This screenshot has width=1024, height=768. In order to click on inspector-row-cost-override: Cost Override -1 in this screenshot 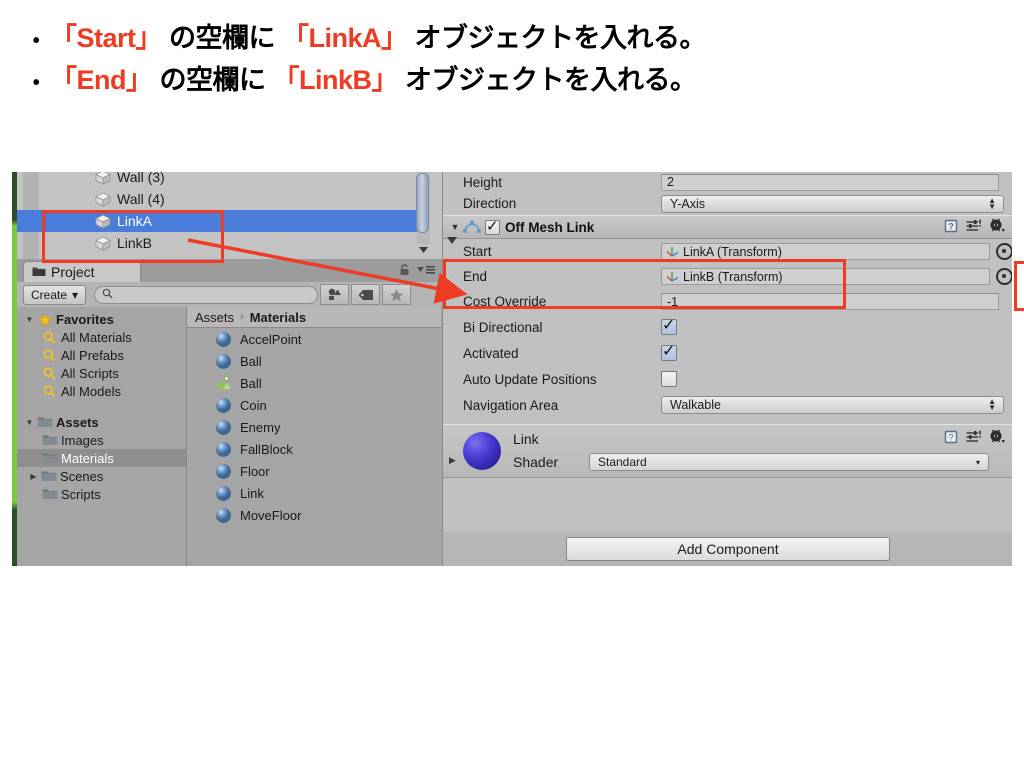, I will do `click(727, 301)`.